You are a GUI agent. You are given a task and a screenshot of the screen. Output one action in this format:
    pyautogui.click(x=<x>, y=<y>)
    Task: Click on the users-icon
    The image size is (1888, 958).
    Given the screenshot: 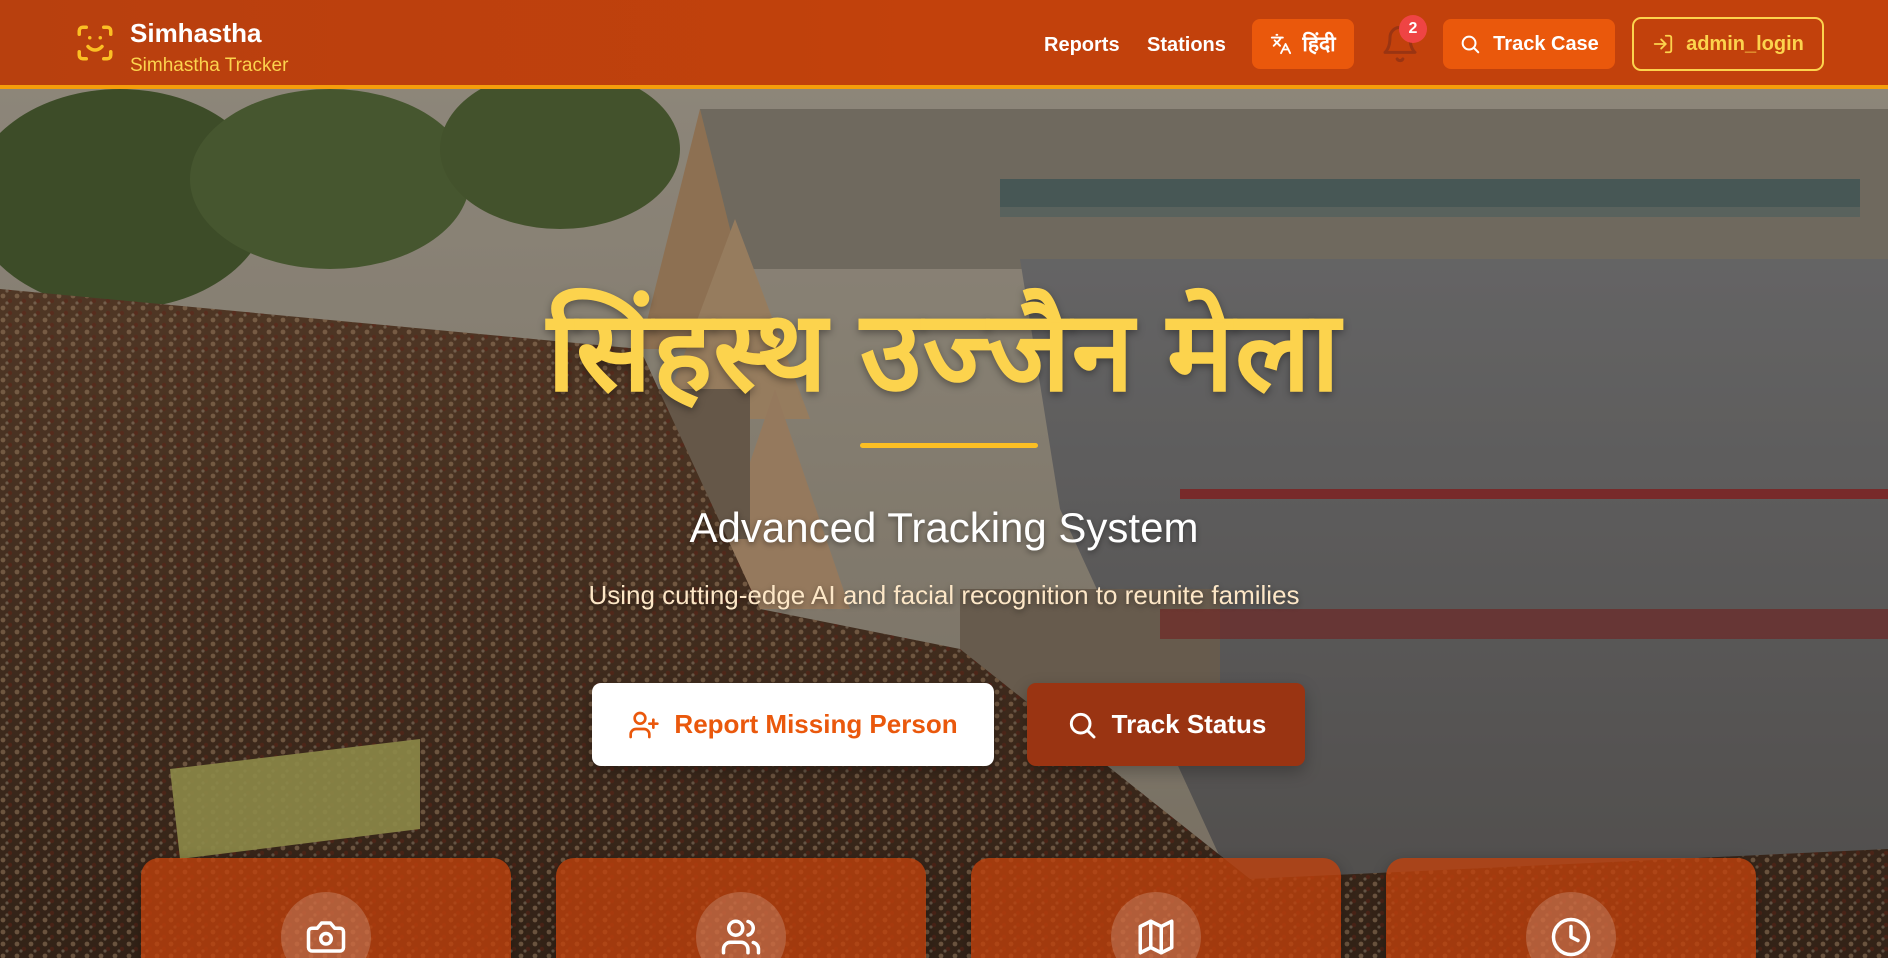 What is the action you would take?
    pyautogui.click(x=741, y=937)
    